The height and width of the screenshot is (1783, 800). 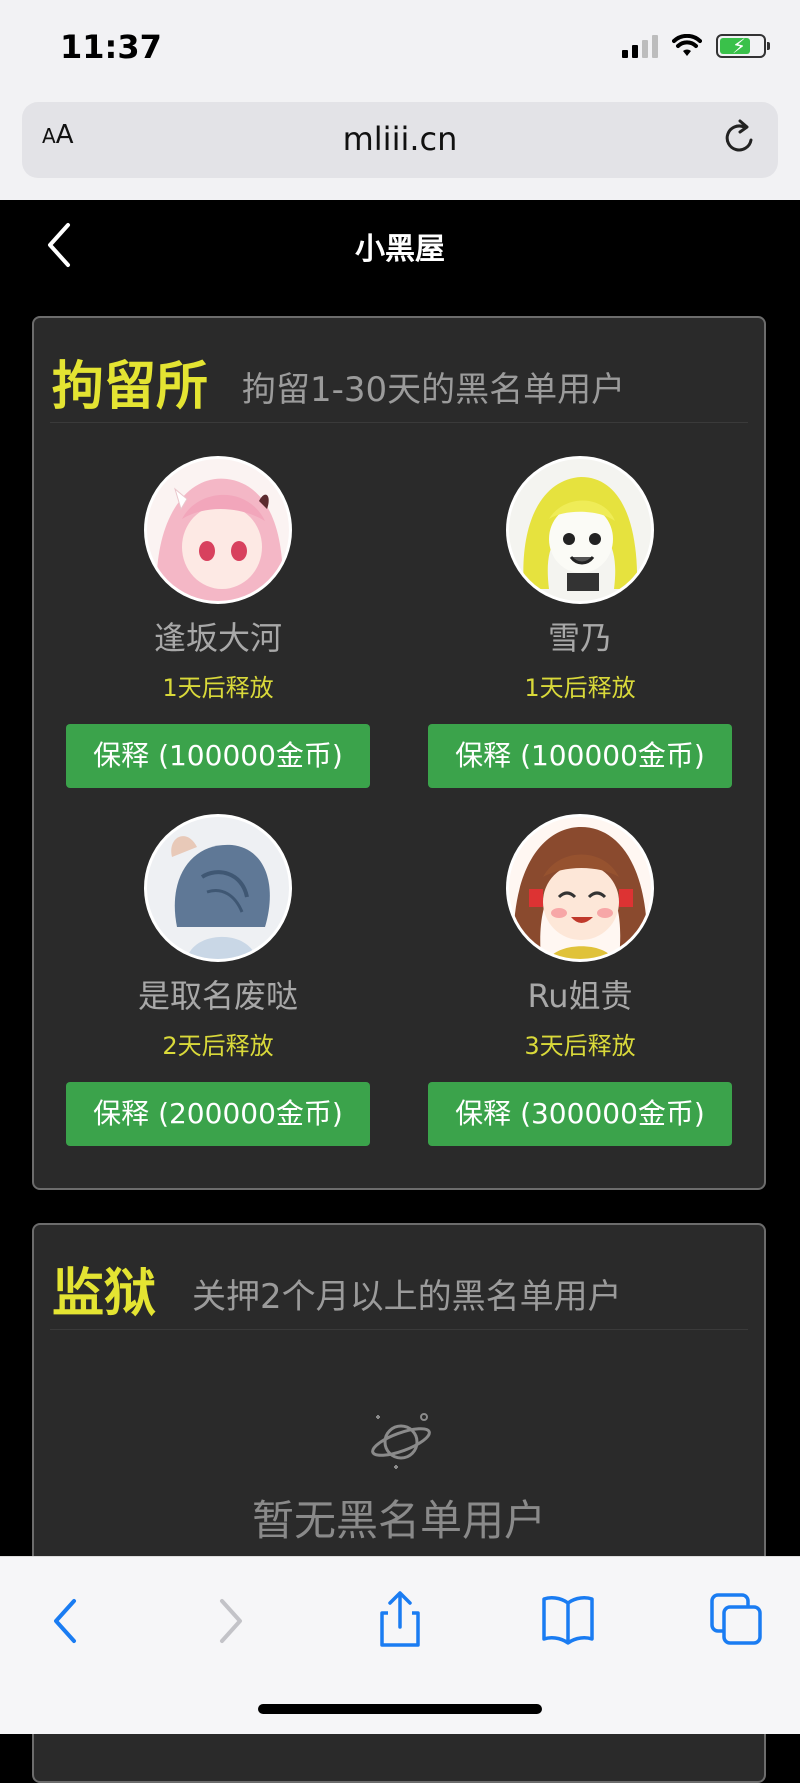 What do you see at coordinates (743, 46) in the screenshot?
I see `battery-charging-icon: ⚡` at bounding box center [743, 46].